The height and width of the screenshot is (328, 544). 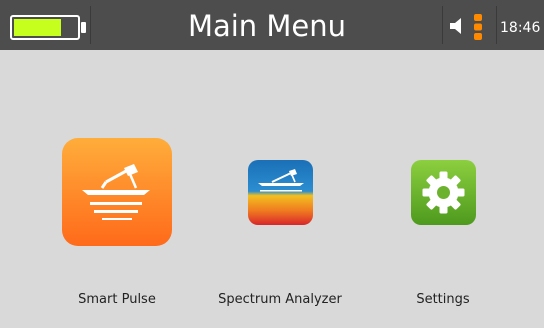 What do you see at coordinates (280, 299) in the screenshot?
I see `app-label-spectrum-analyzer: Spectrum Analyzer` at bounding box center [280, 299].